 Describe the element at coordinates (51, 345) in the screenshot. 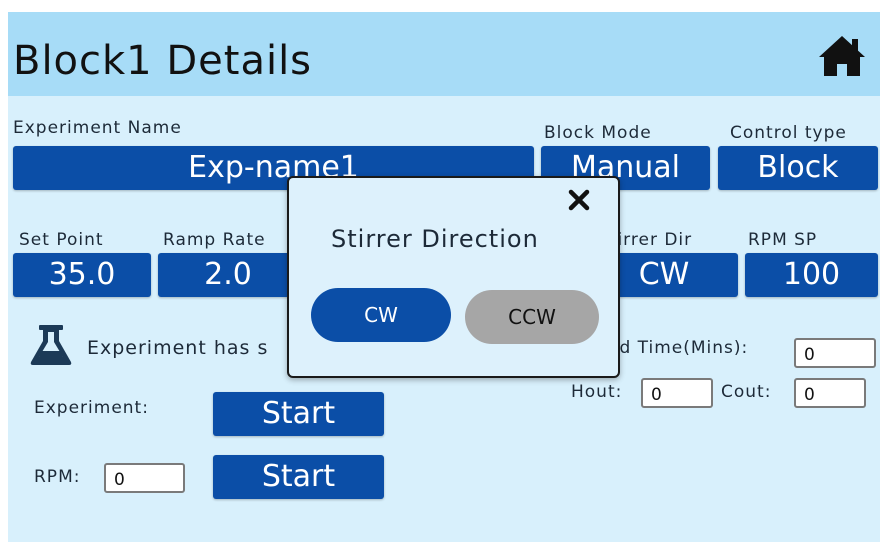

I see `flask-icon` at that location.